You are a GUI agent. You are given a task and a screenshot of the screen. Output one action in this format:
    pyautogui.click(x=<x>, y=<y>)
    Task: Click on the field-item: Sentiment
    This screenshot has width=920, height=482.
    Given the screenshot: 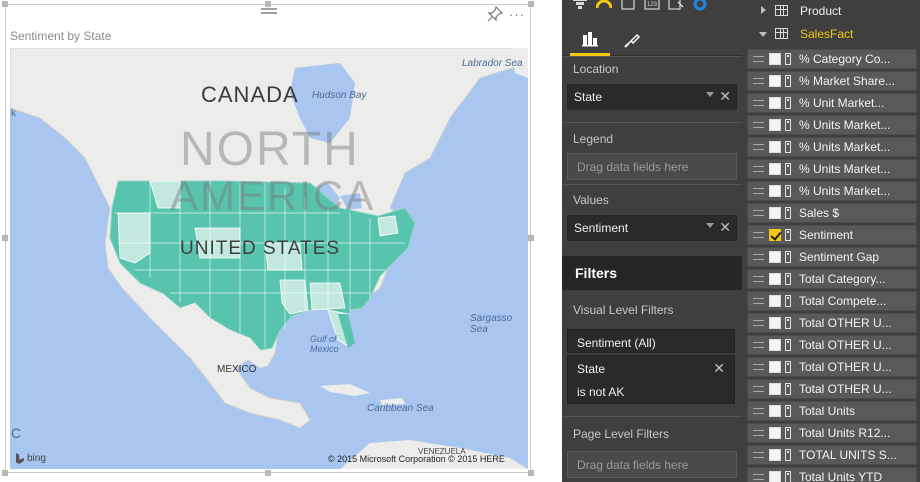 What is the action you would take?
    pyautogui.click(x=832, y=235)
    